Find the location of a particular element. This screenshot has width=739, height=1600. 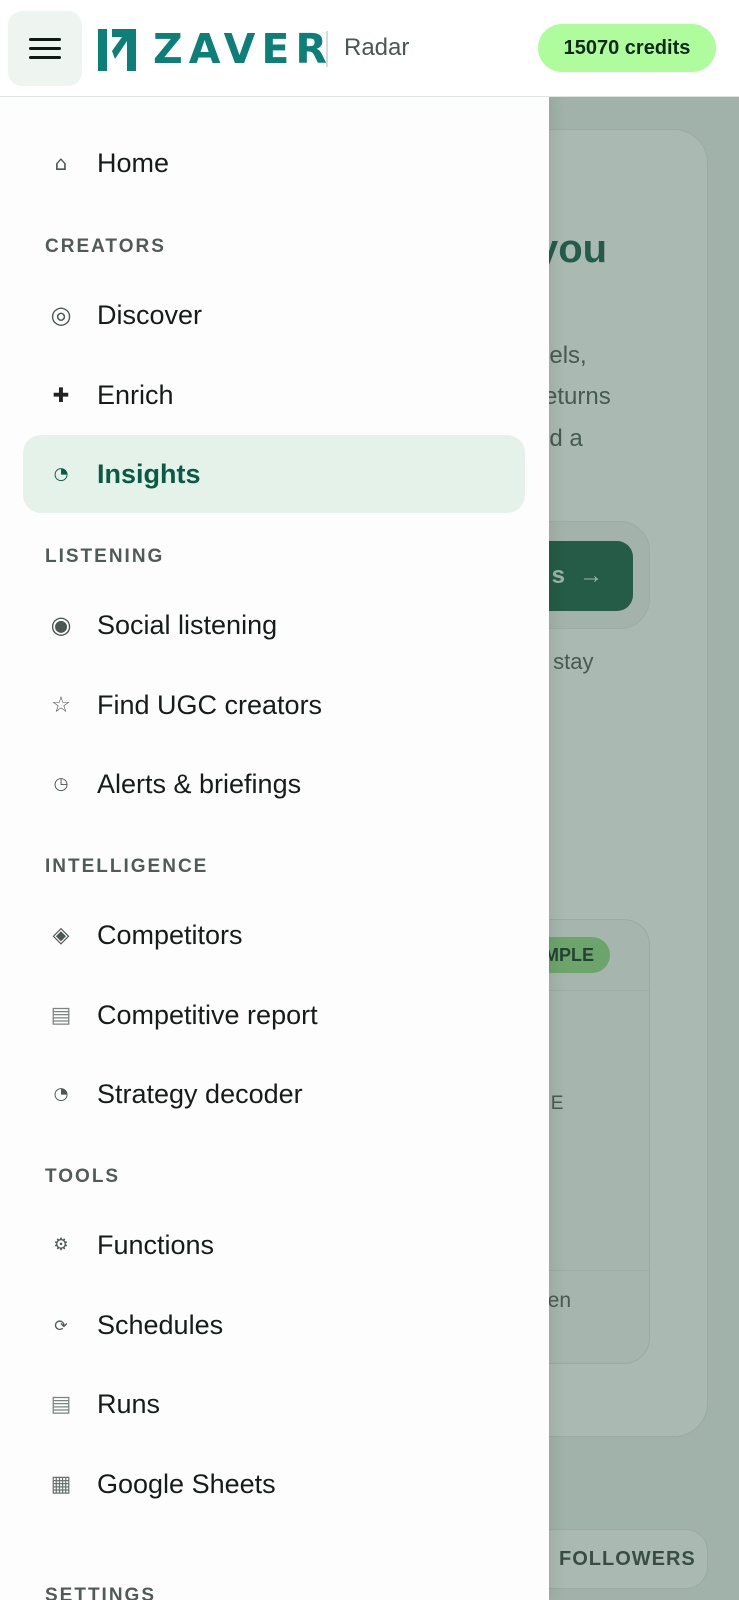

nav-item-strategy-decoder: ◔ Strategy decoder is located at coordinates (274, 1094).